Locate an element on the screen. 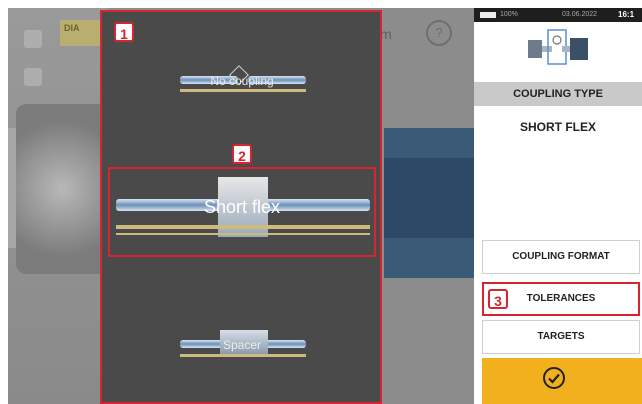  diagnosis-tile: DIA is located at coordinates (80, 33).